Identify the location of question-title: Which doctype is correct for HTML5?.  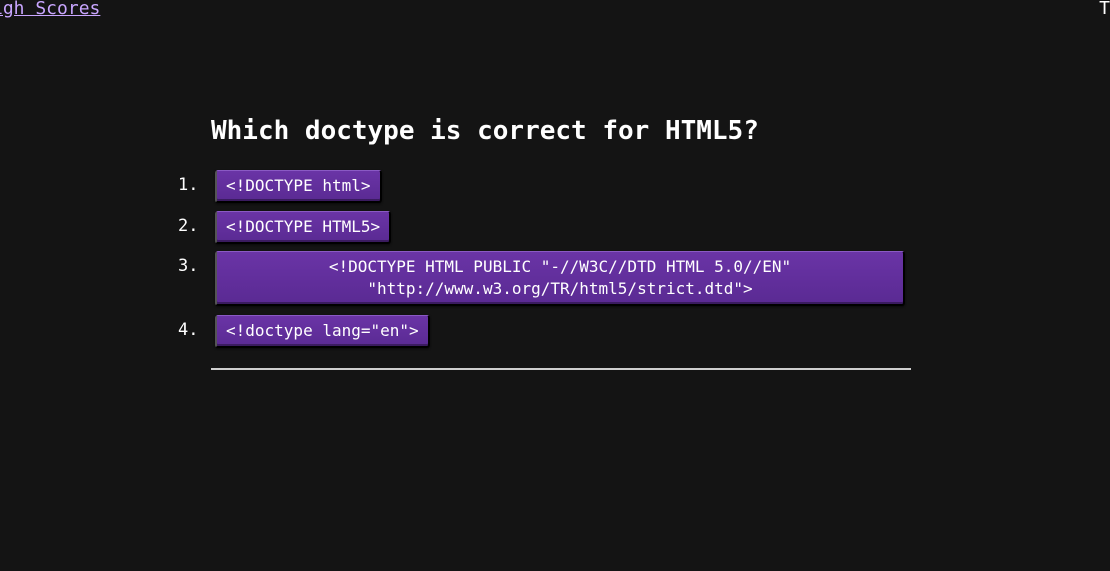
(485, 131).